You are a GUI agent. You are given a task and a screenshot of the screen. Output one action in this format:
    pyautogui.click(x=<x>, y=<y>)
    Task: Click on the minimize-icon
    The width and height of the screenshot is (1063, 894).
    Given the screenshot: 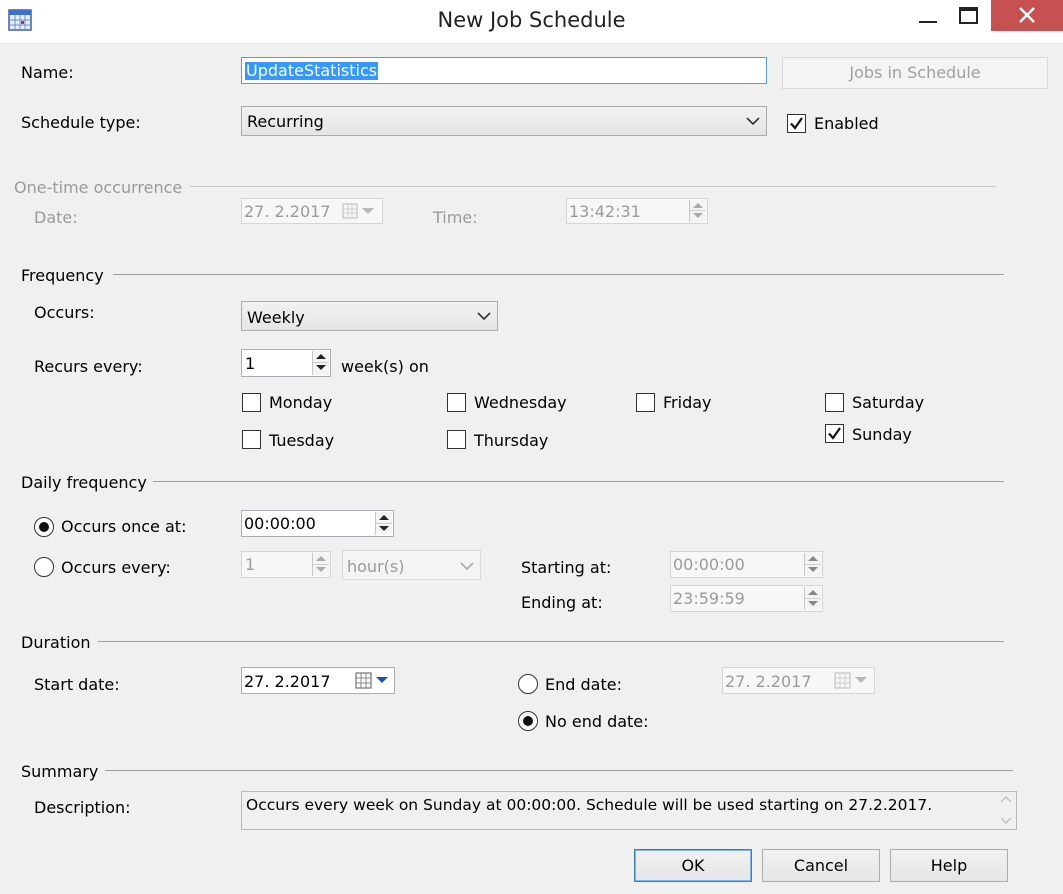 What is the action you would take?
    pyautogui.click(x=928, y=22)
    